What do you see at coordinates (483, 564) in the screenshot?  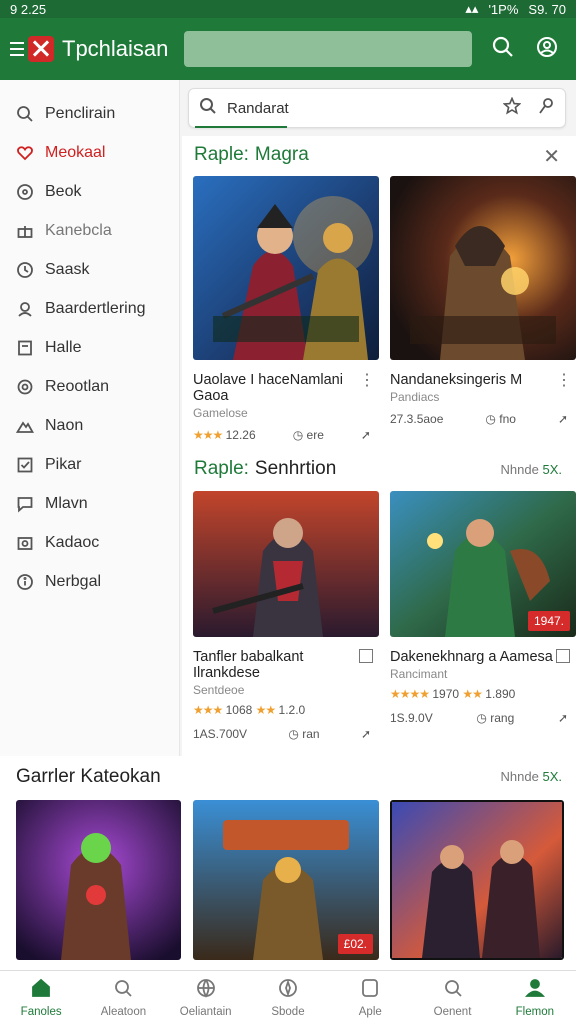 I see `game-thumbnail: 1947.` at bounding box center [483, 564].